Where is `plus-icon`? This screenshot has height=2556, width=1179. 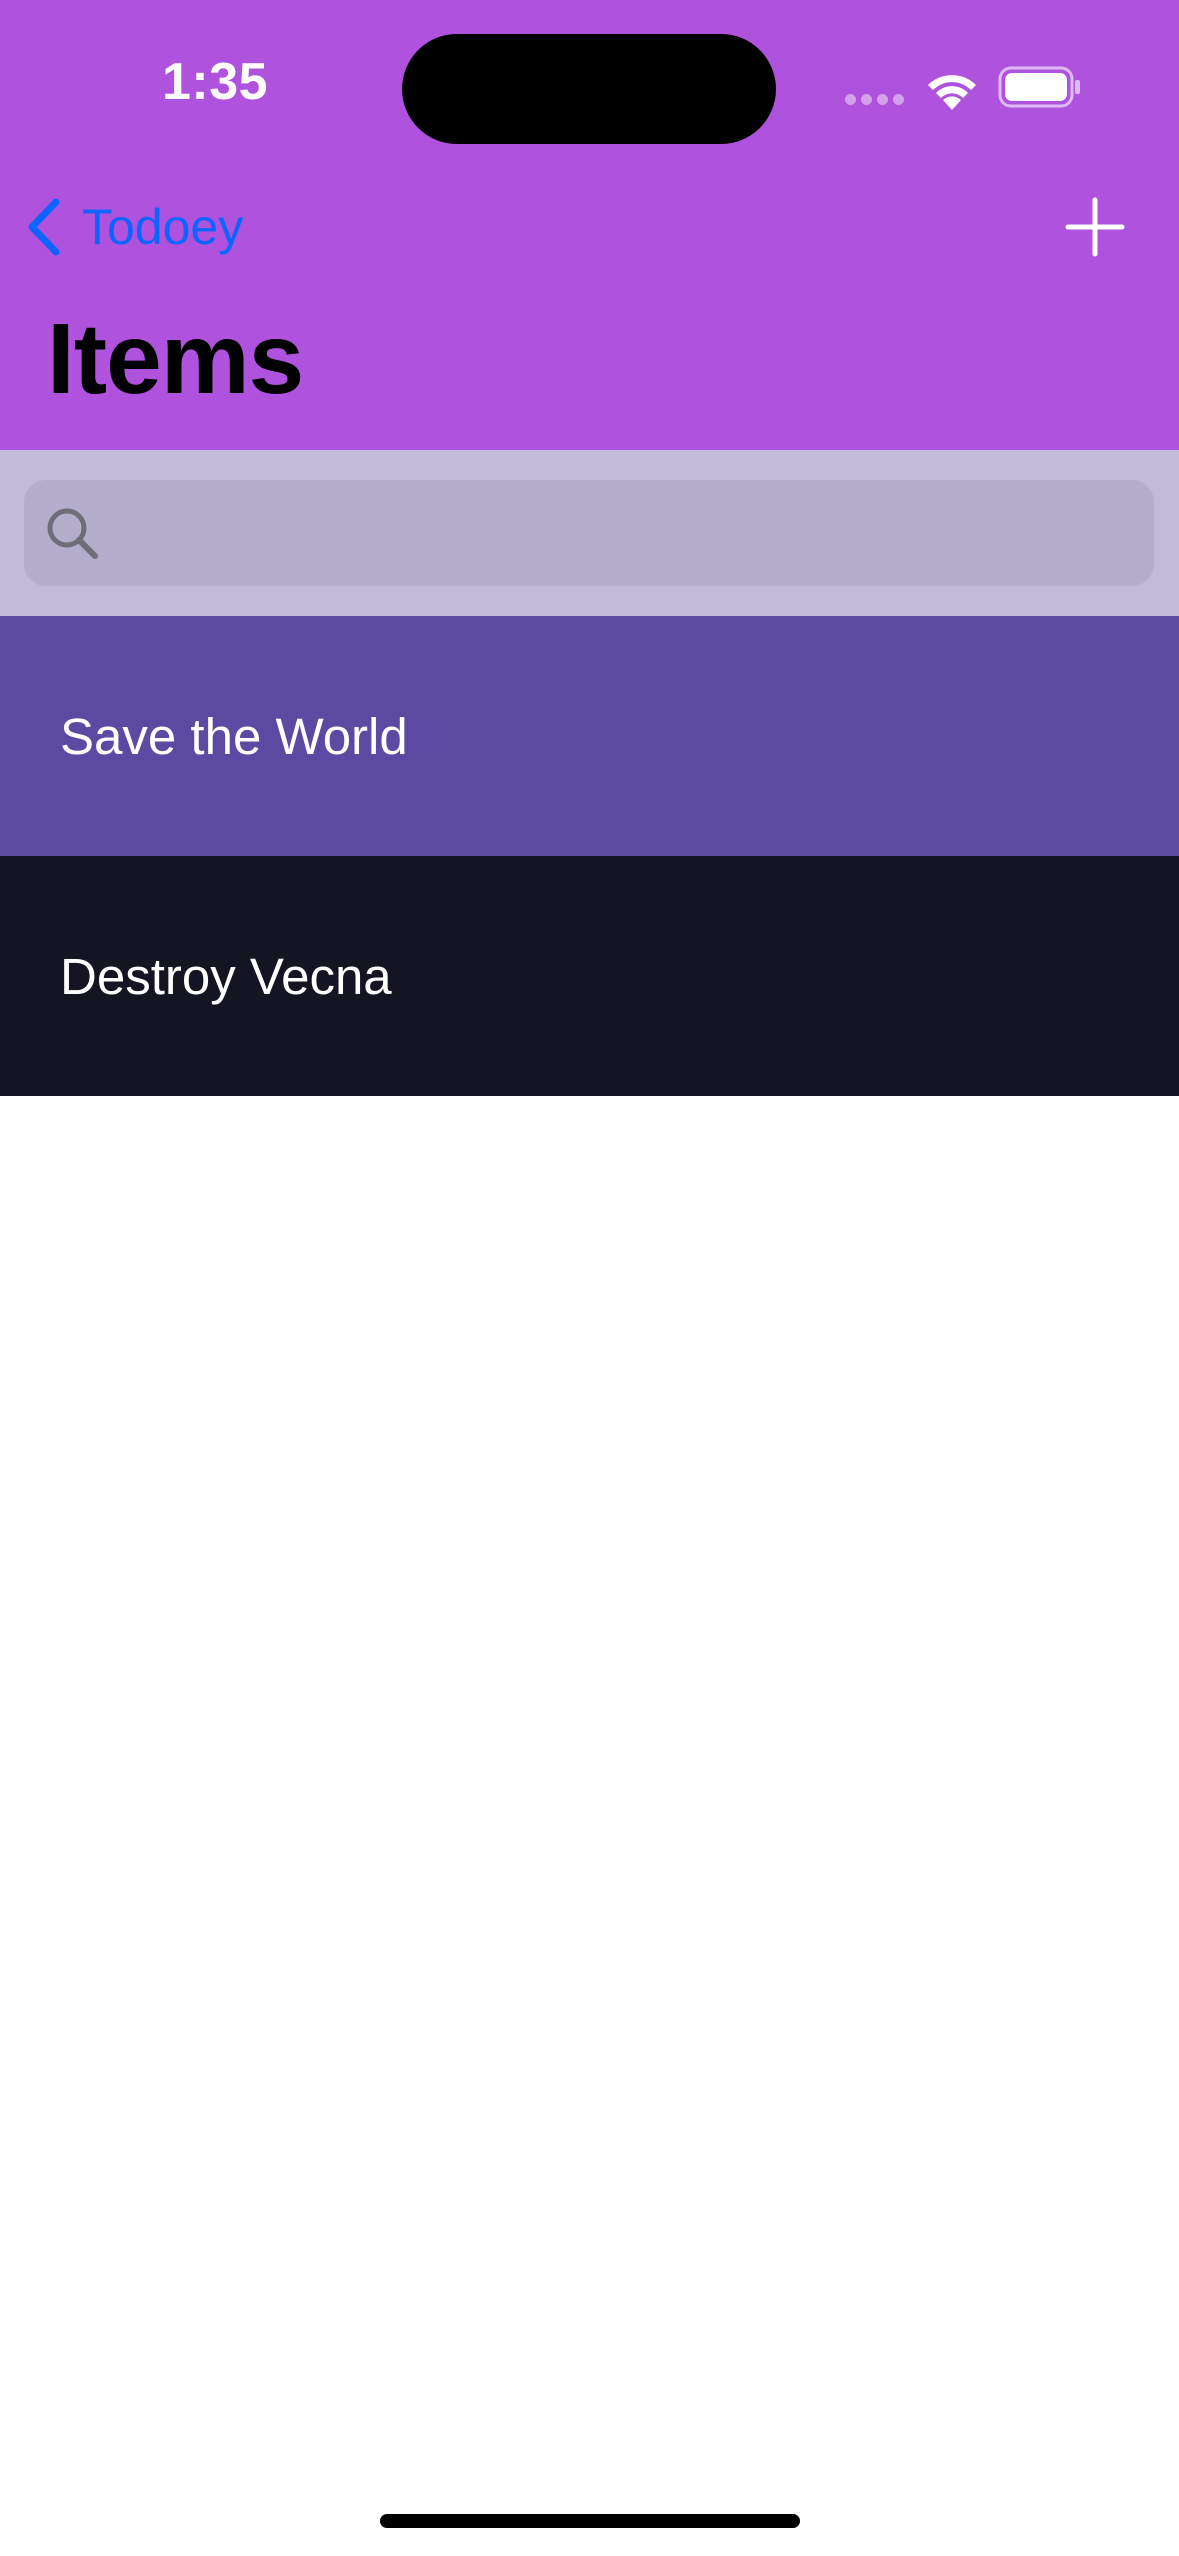
plus-icon is located at coordinates (1095, 227).